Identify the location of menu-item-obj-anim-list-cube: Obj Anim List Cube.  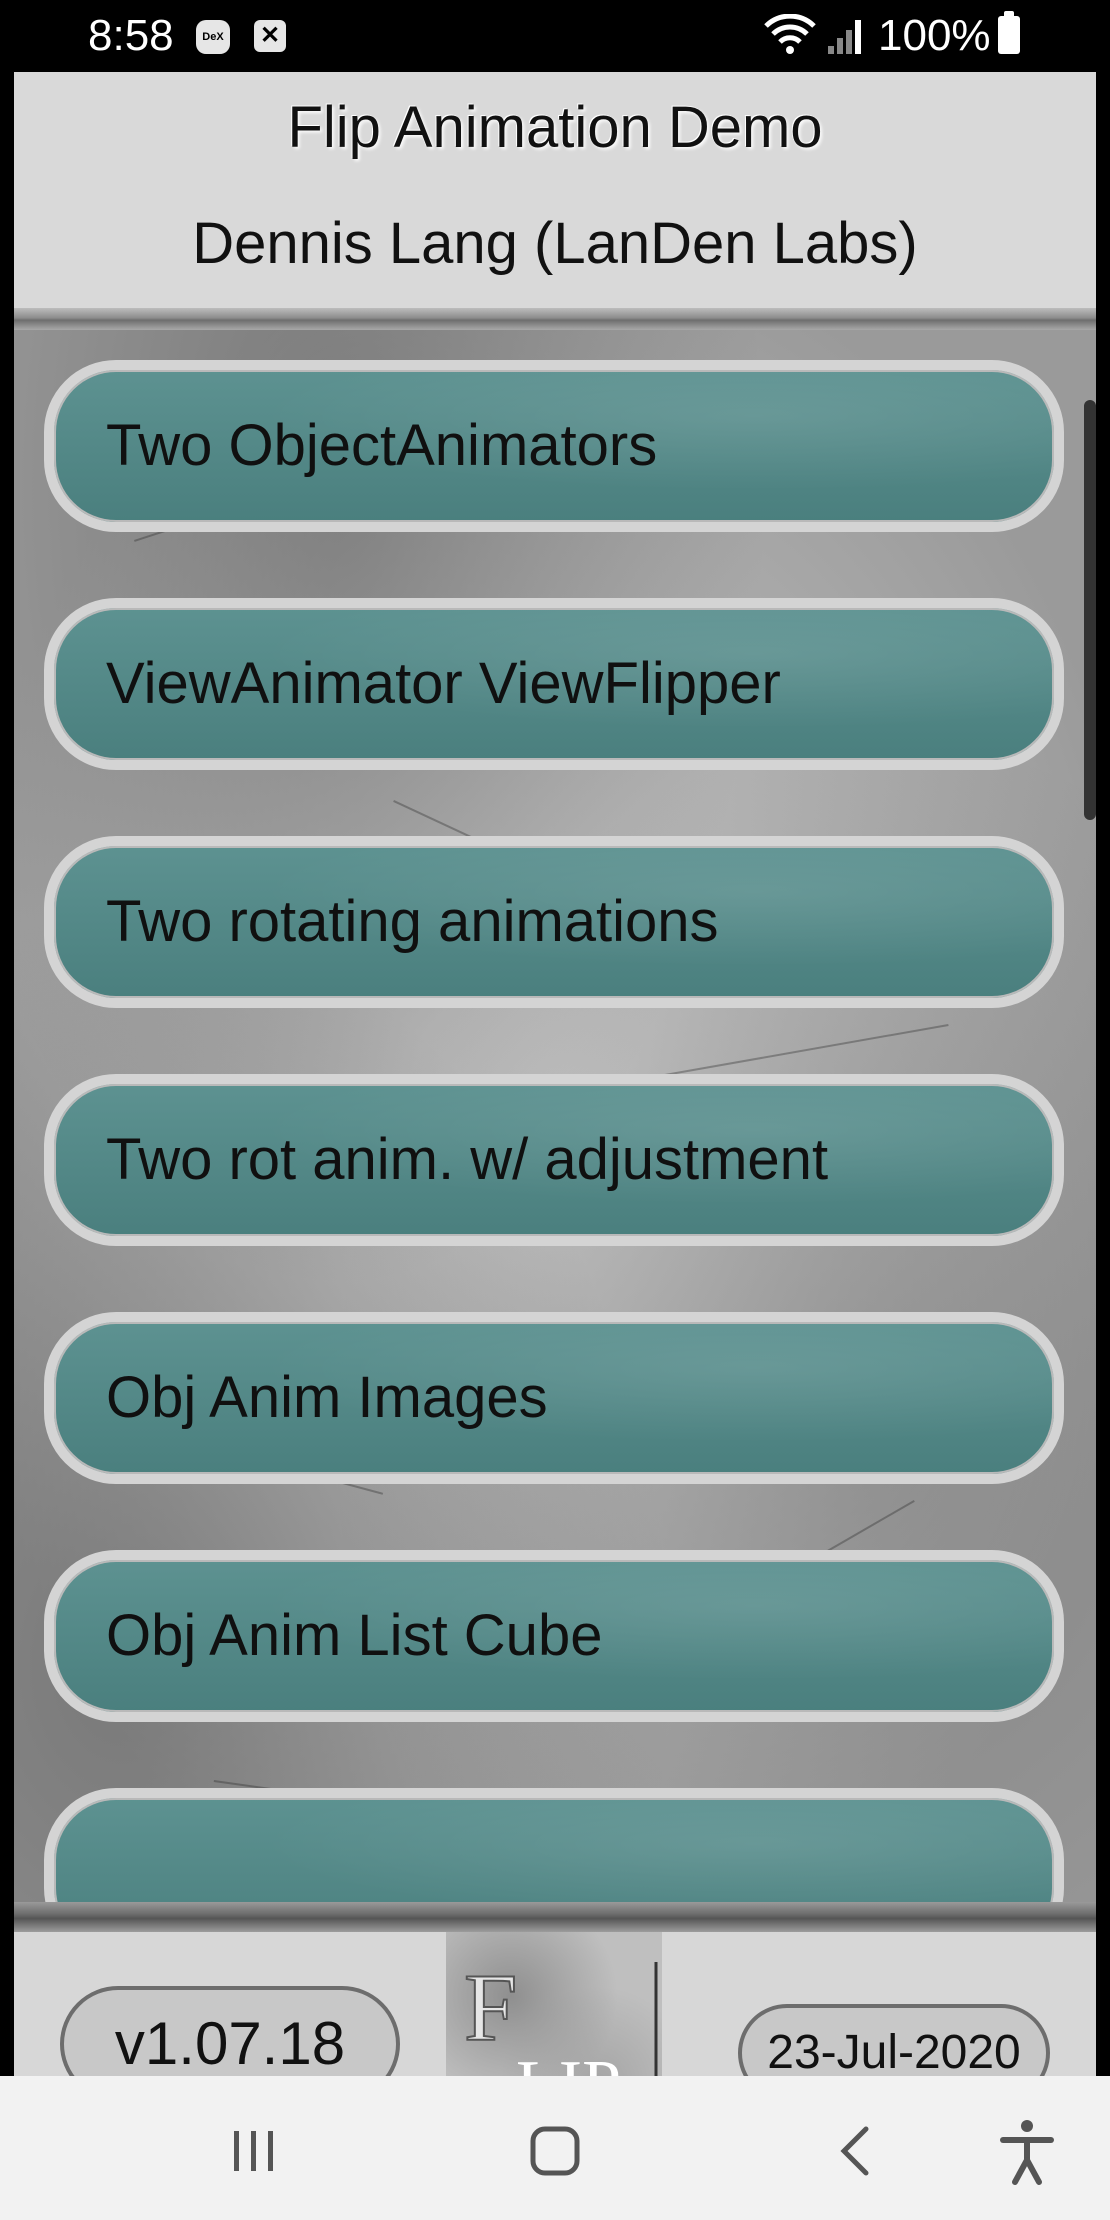
(554, 1636).